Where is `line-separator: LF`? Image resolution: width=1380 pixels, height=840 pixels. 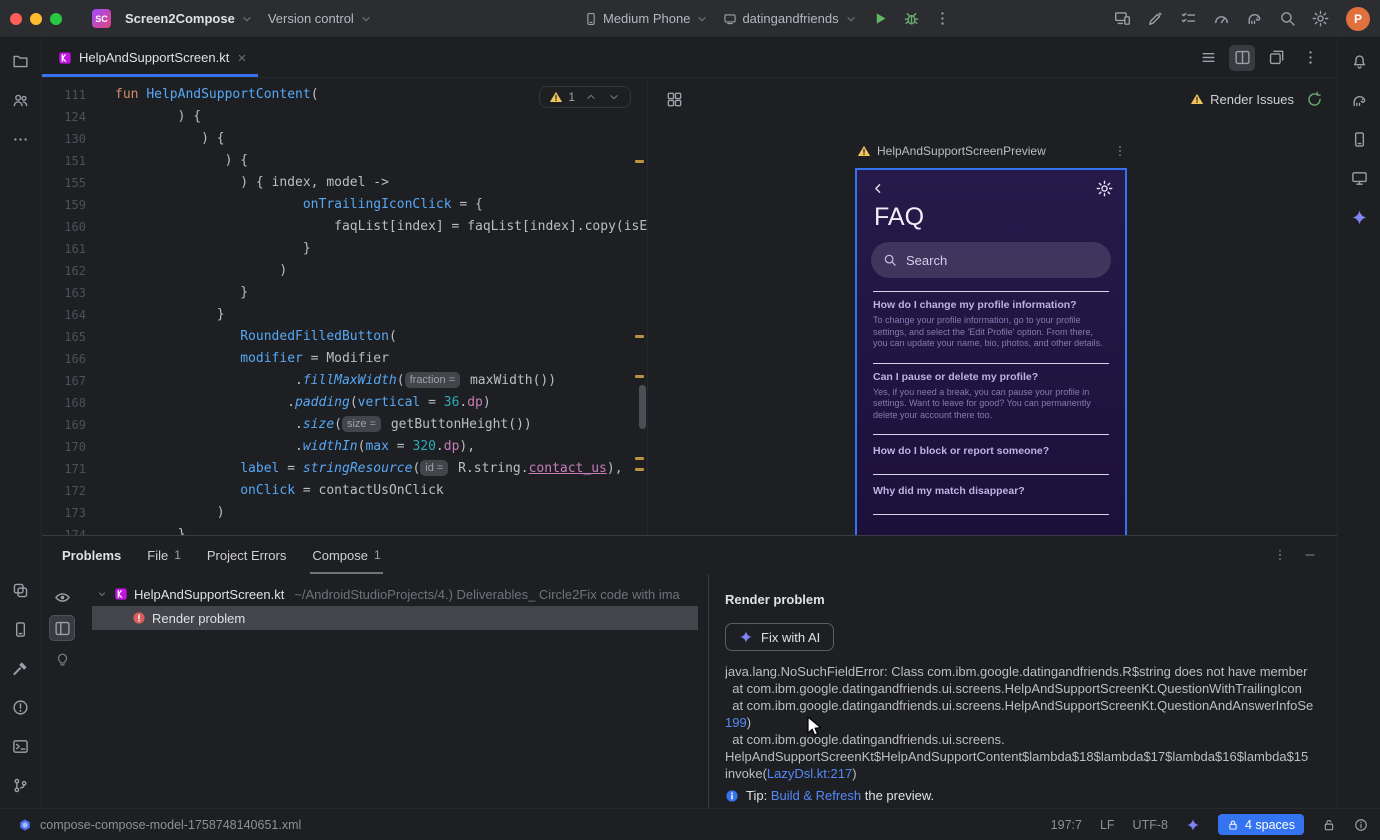
line-separator: LF is located at coordinates (1107, 825).